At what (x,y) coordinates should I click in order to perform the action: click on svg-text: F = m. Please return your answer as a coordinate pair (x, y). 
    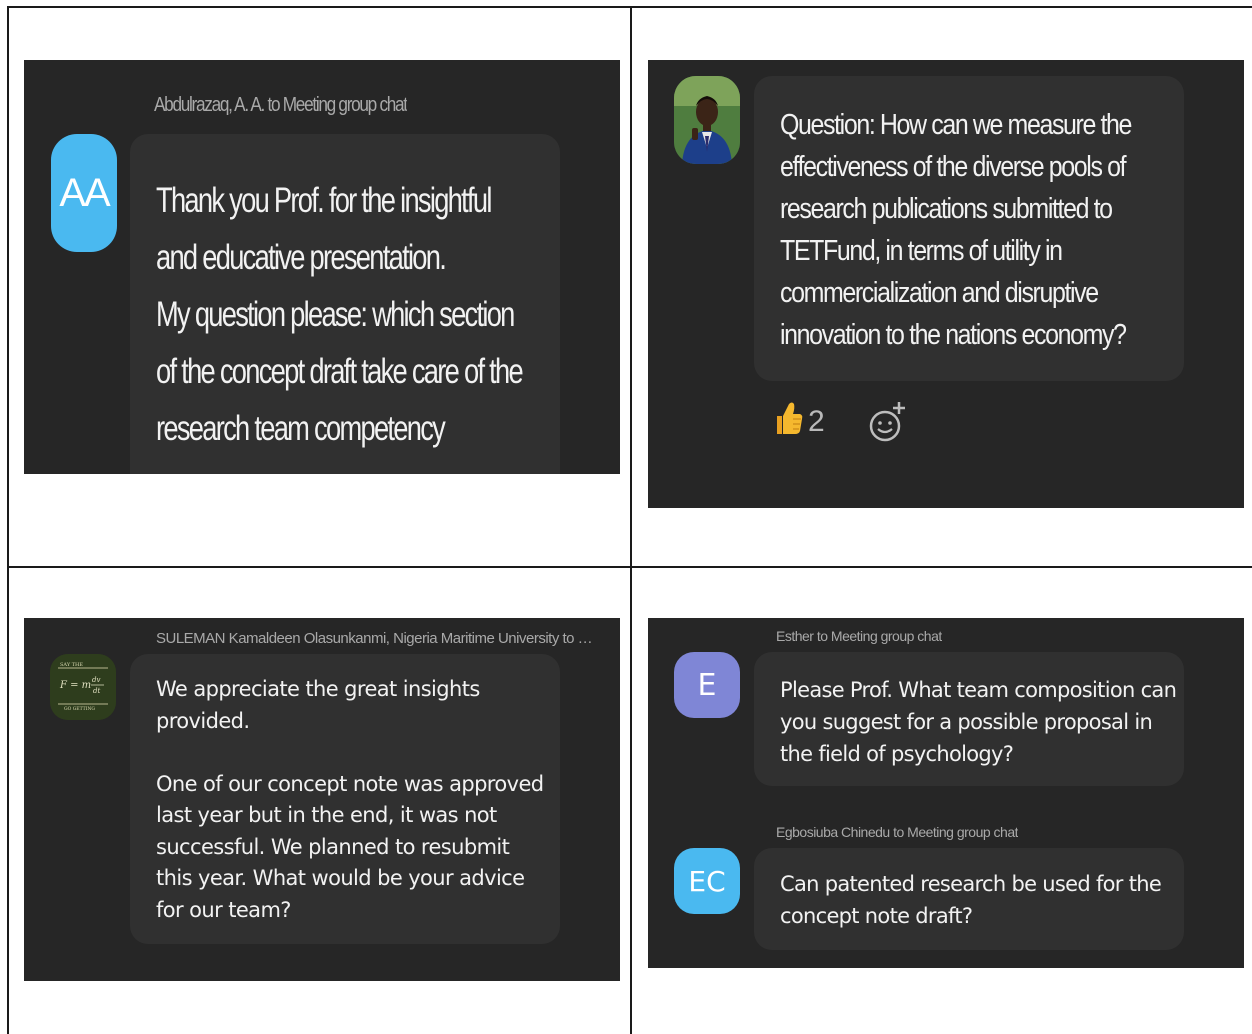
    Looking at the image, I should click on (75, 685).